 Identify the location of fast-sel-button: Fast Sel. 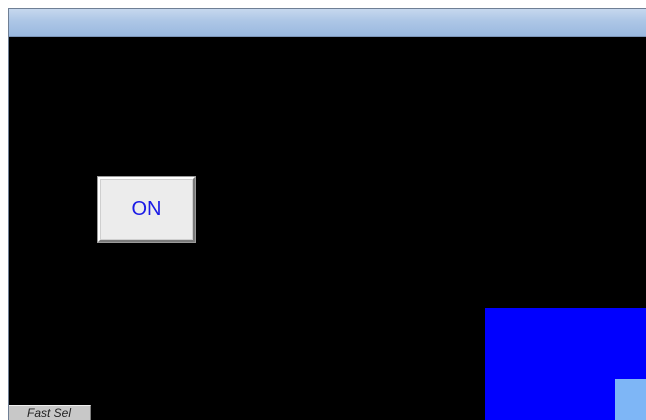
(50, 412).